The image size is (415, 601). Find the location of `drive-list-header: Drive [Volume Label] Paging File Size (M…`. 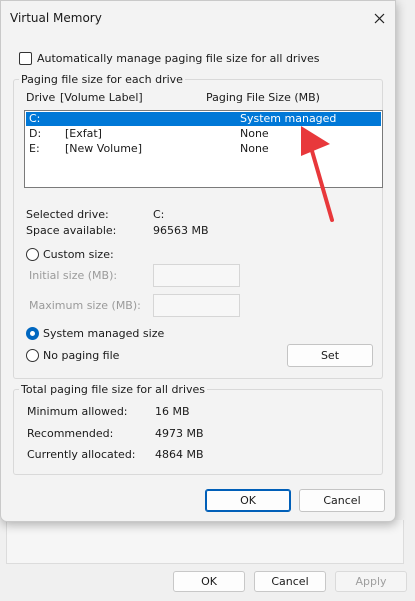

drive-list-header: Drive [Volume Label] Paging File Size (M… is located at coordinates (205, 99).